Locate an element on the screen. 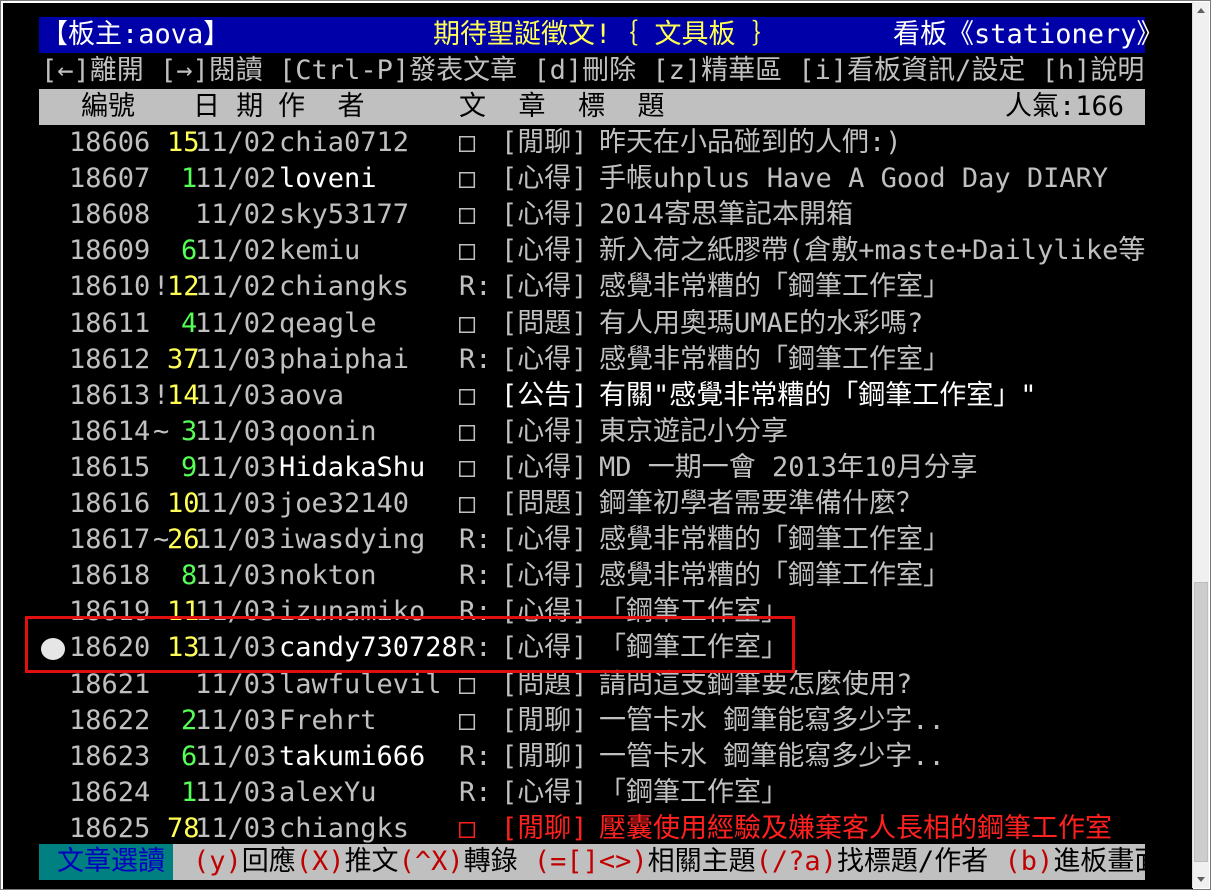  scroll-down-button is located at coordinates (1201, 879).